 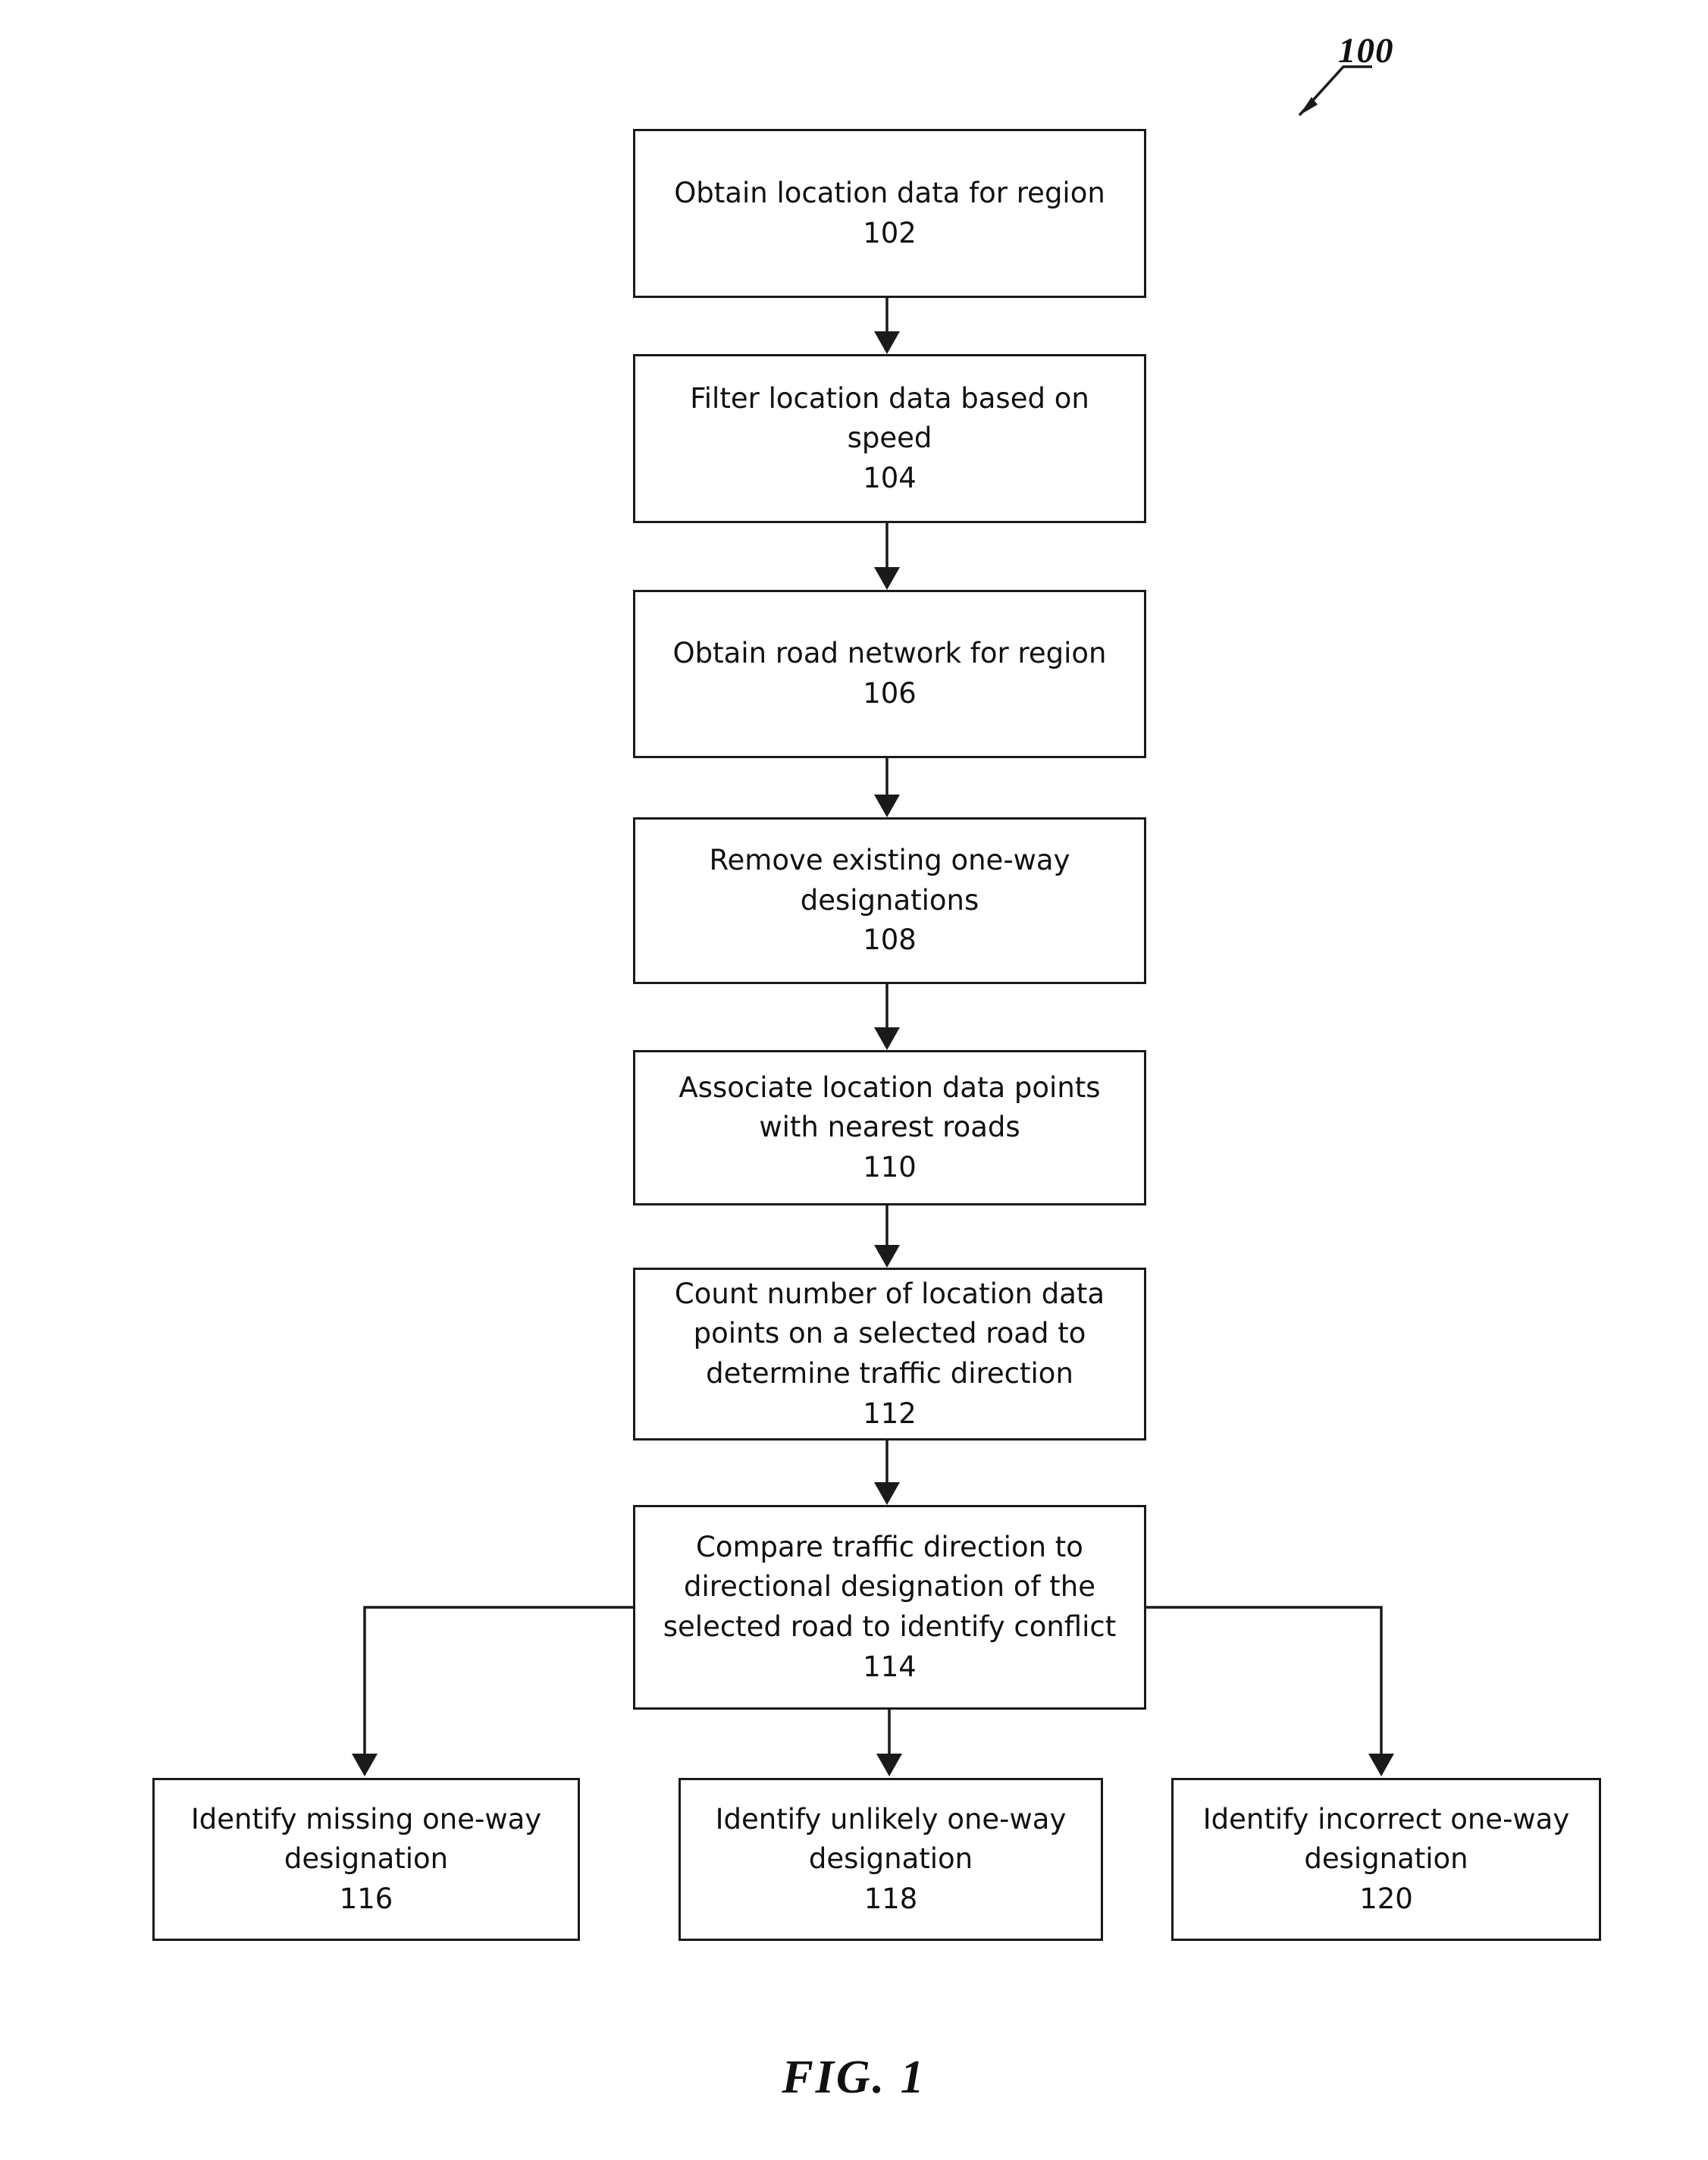 I want to click on flow-node-104: Filter location data based on speed 104, so click(x=889, y=438).